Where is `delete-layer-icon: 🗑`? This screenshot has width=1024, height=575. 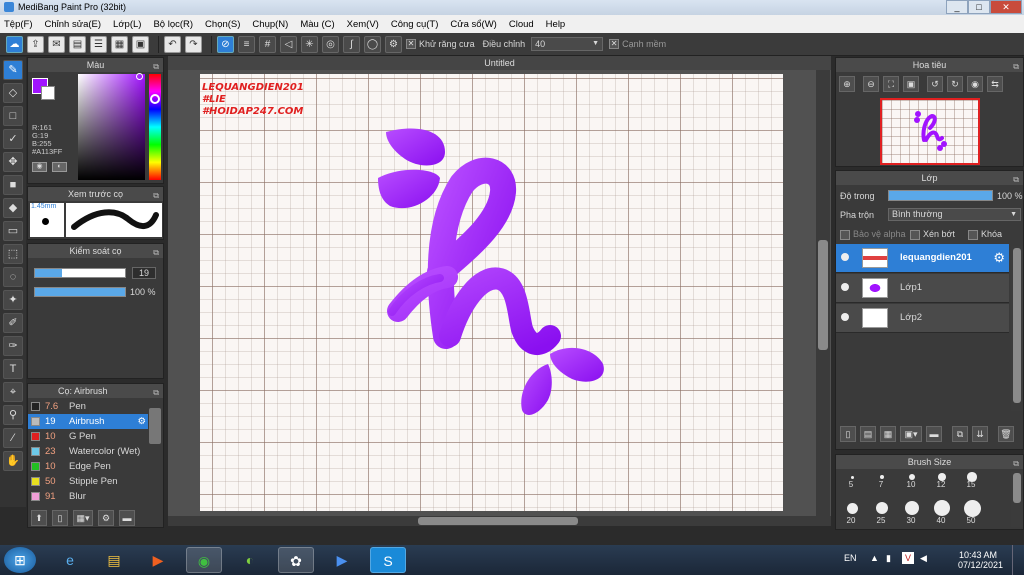
delete-layer-icon: 🗑 is located at coordinates (1006, 434).